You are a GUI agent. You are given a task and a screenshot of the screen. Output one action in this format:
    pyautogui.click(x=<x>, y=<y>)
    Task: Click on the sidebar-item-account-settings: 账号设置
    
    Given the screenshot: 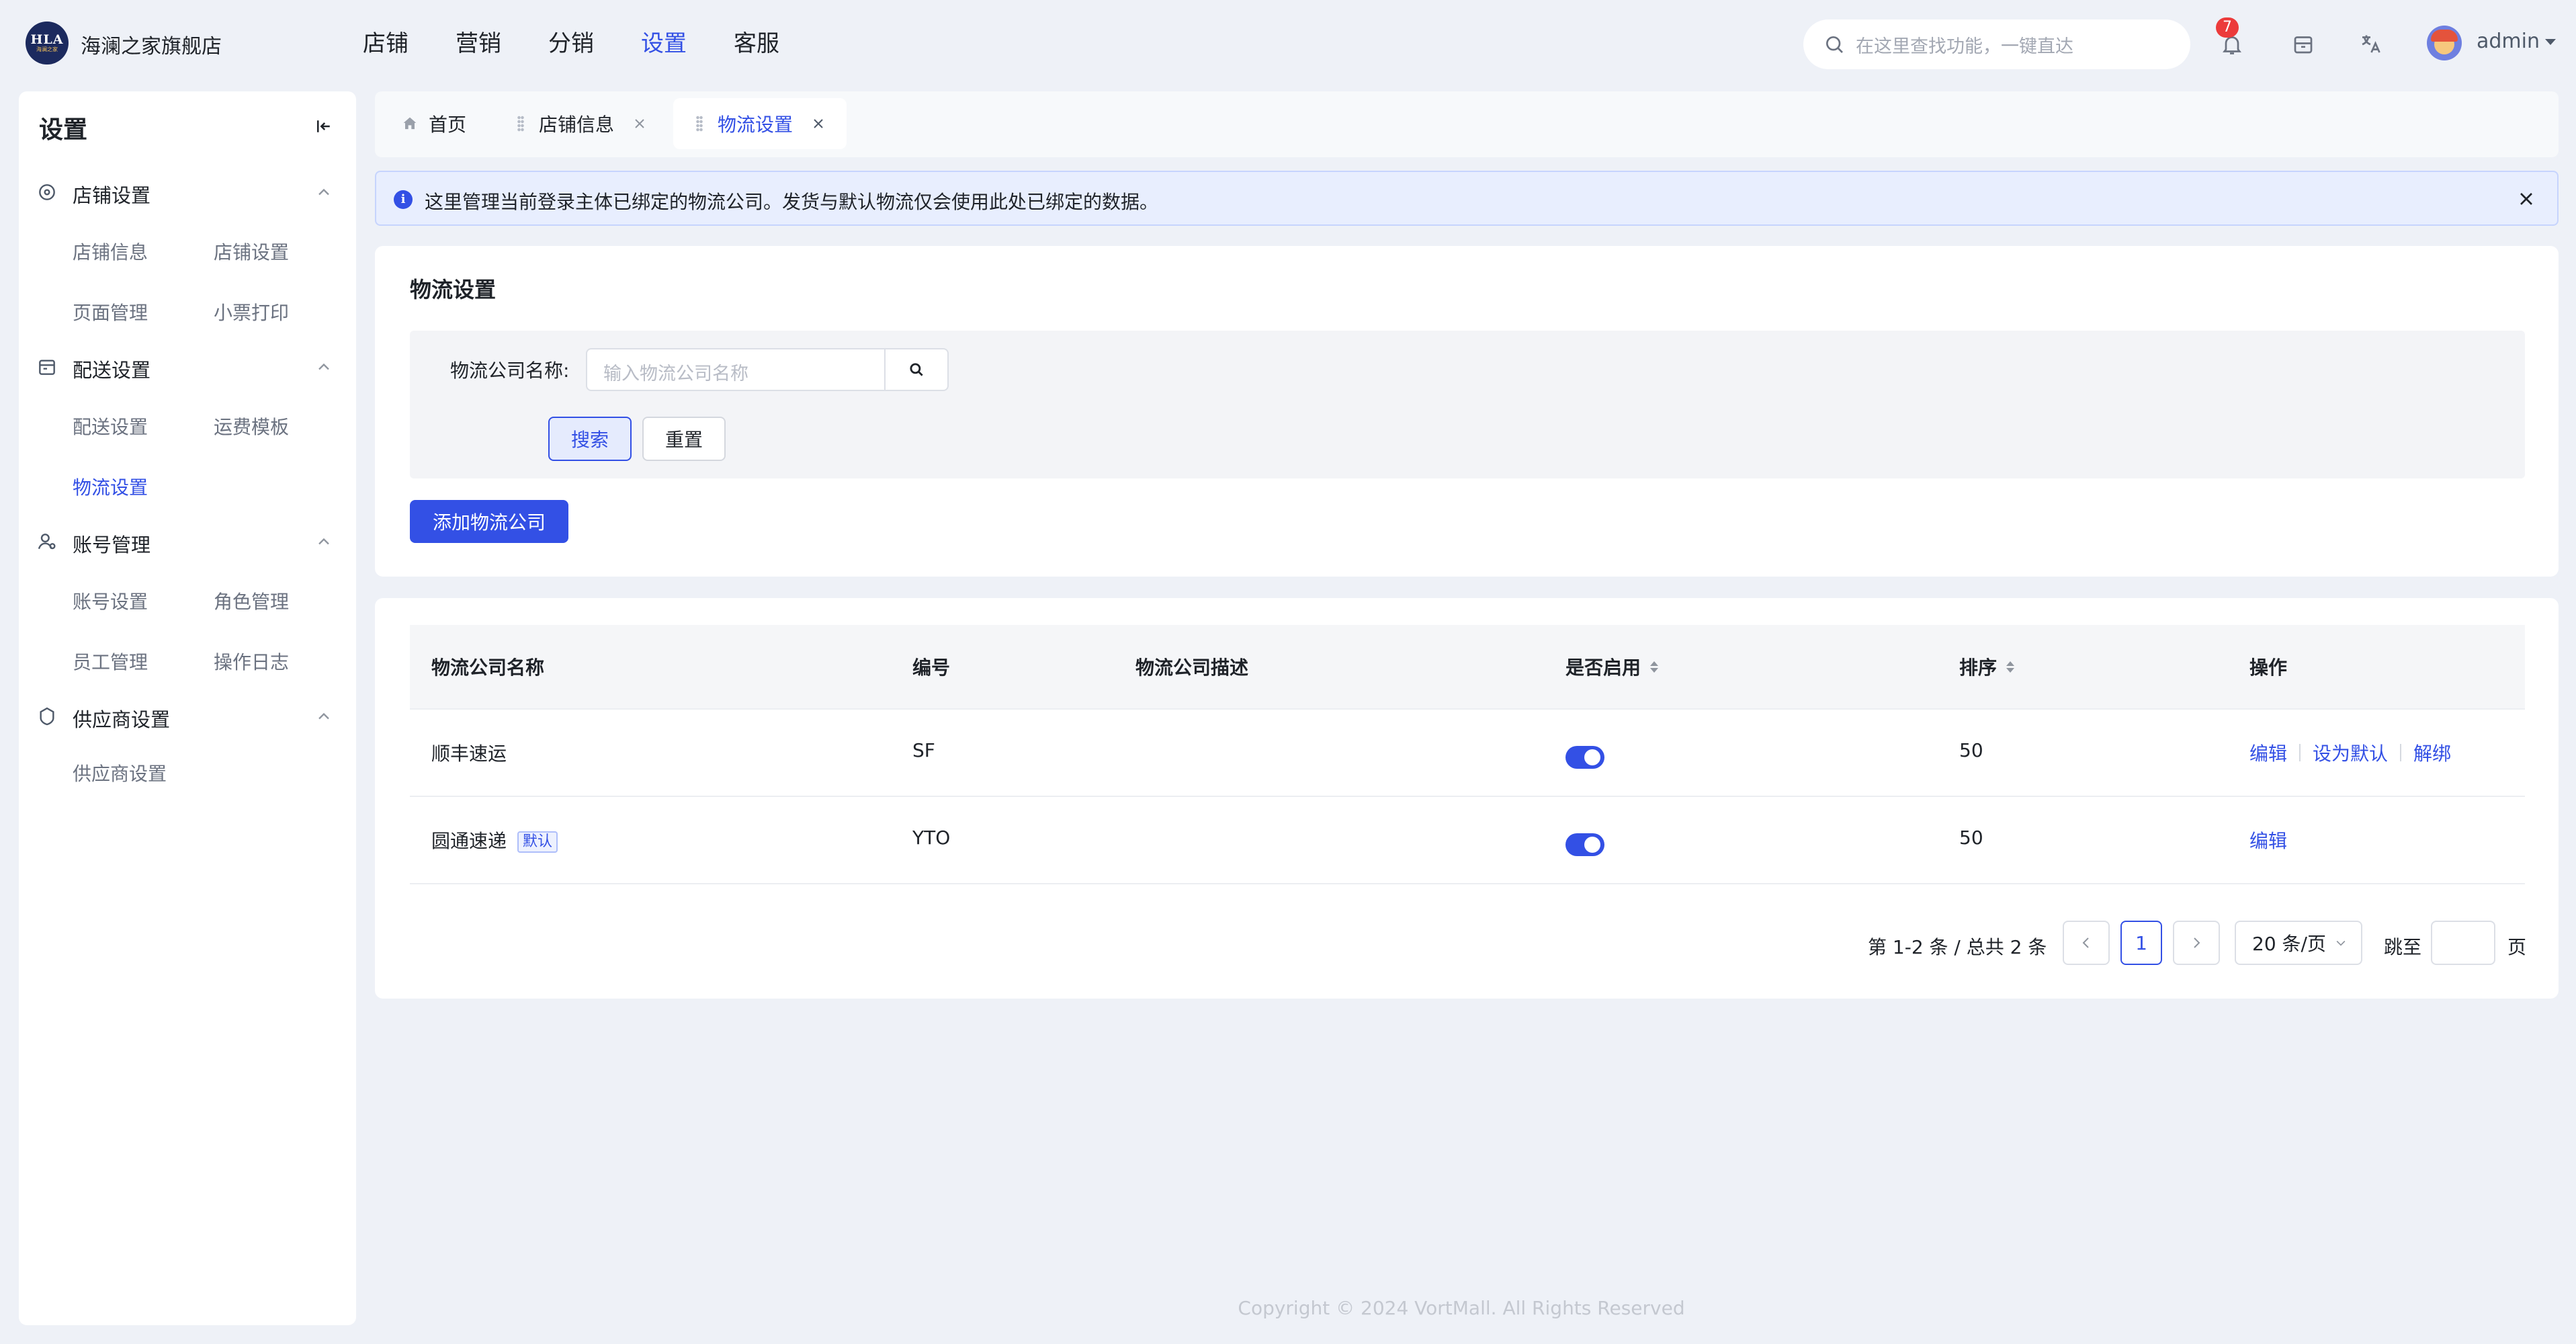 What is the action you would take?
    pyautogui.click(x=110, y=600)
    